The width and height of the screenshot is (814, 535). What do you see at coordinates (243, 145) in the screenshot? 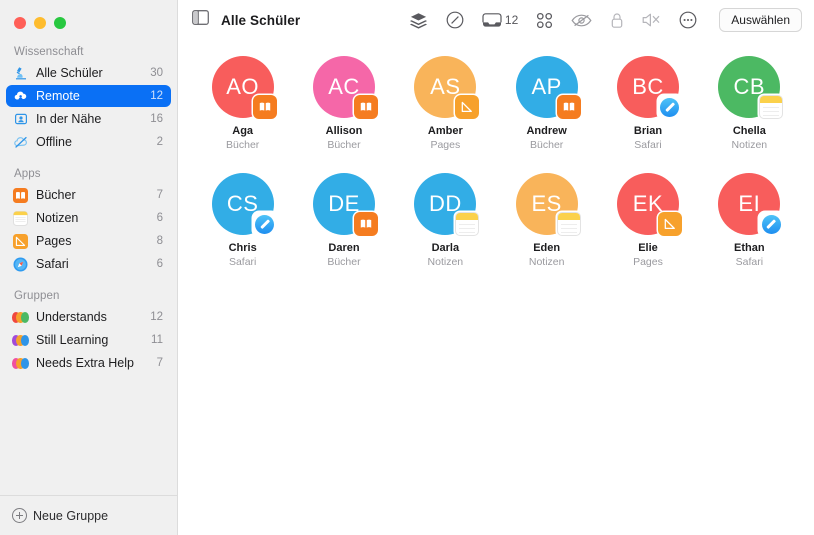
I see `student-app-label: Bücher` at bounding box center [243, 145].